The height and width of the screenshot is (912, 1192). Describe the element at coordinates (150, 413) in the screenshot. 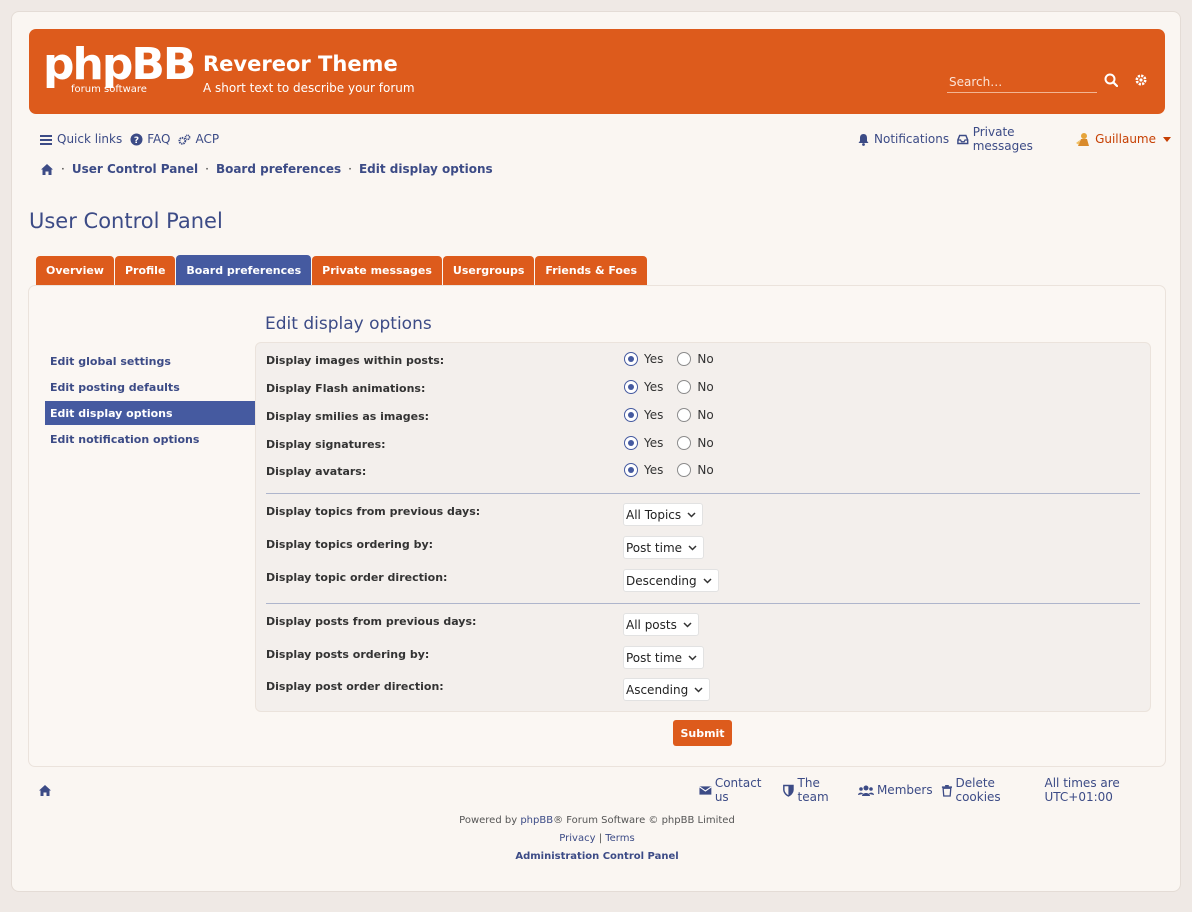

I see `sidemenu-edit-display-options: Edit display options` at that location.